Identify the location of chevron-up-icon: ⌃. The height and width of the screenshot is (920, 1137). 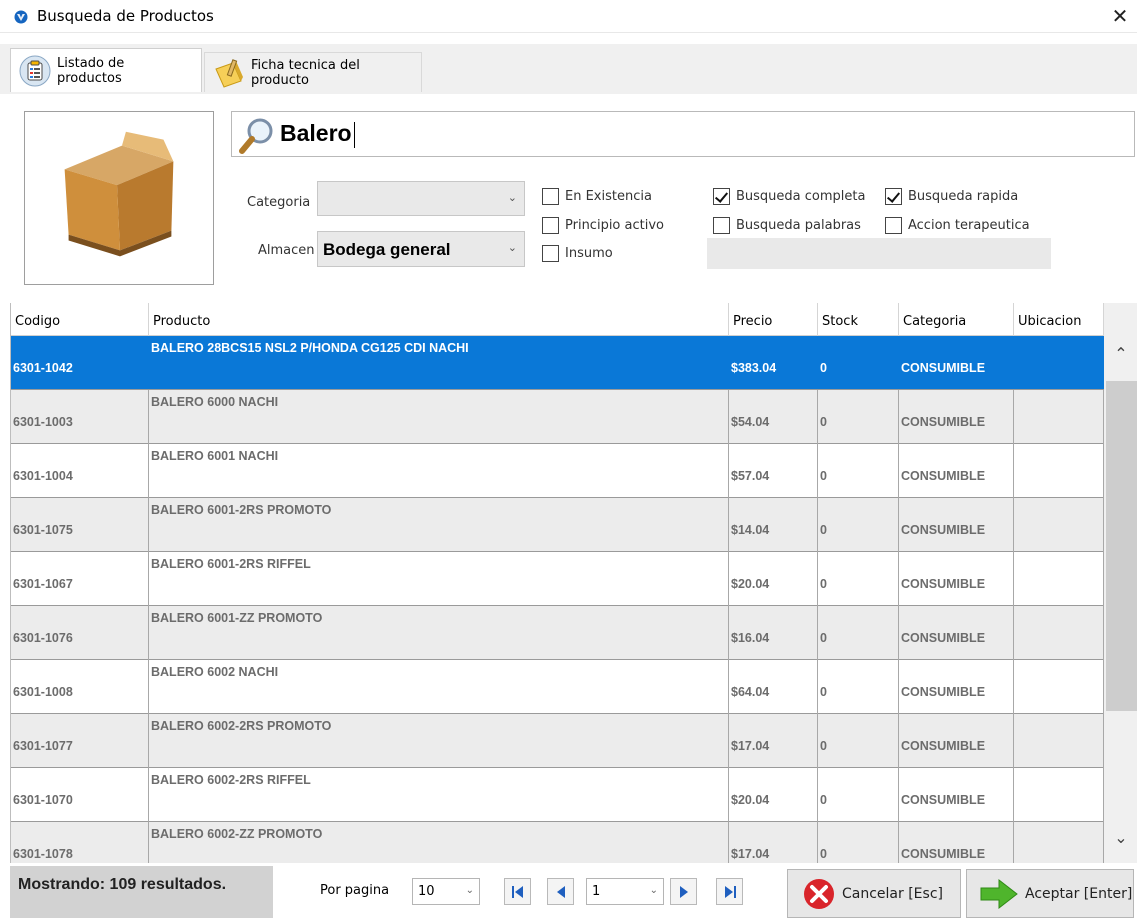
(1120, 359).